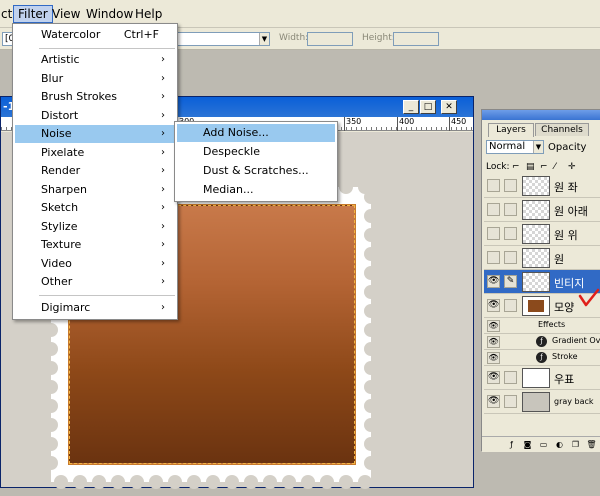  I want to click on effect-icon: ƒ, so click(541, 341).